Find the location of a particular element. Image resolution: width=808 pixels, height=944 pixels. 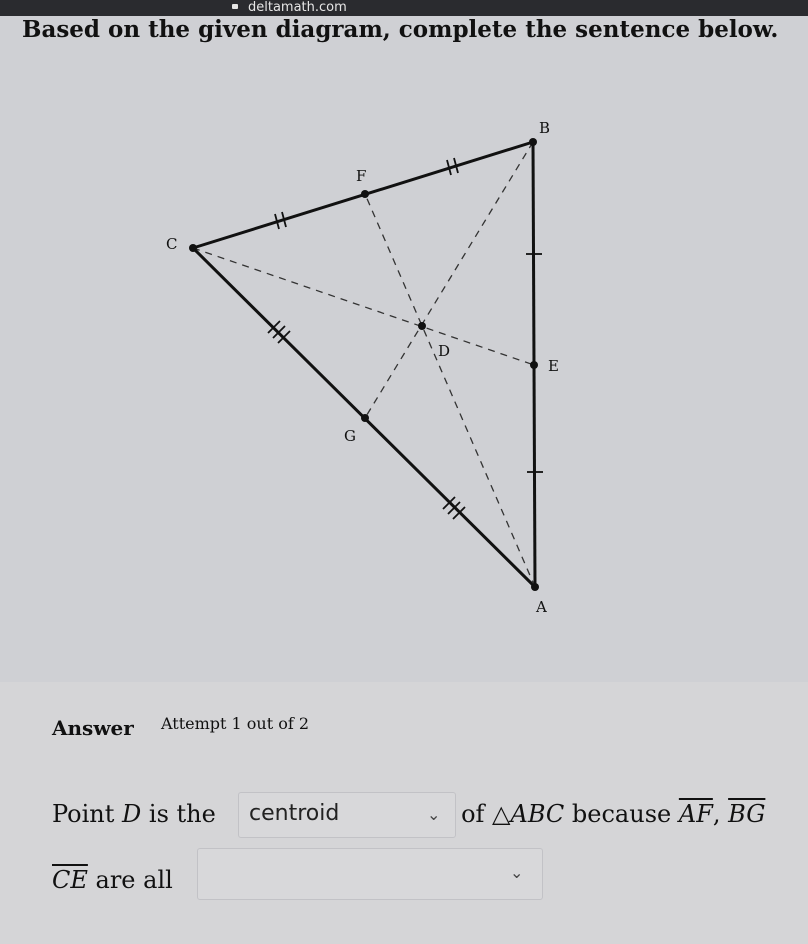

label-d: D is located at coordinates (444, 351).